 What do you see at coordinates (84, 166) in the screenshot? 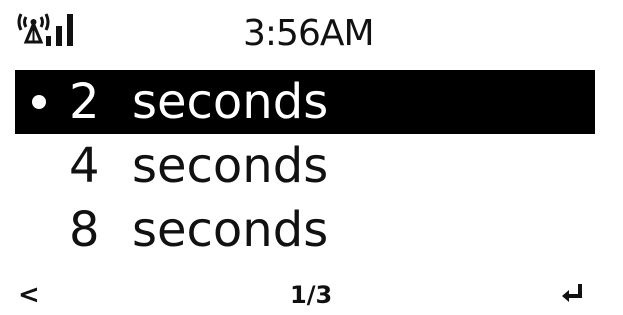
I see `list-item-value: 4` at bounding box center [84, 166].